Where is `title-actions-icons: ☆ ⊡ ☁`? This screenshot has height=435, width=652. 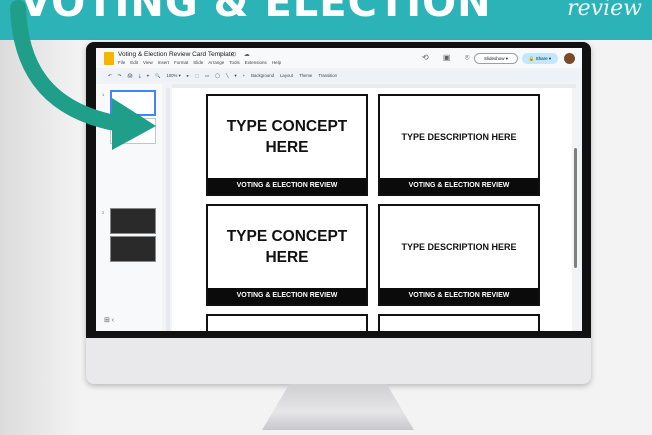 title-actions-icons: ☆ ⊡ ☁ is located at coordinates (235, 54).